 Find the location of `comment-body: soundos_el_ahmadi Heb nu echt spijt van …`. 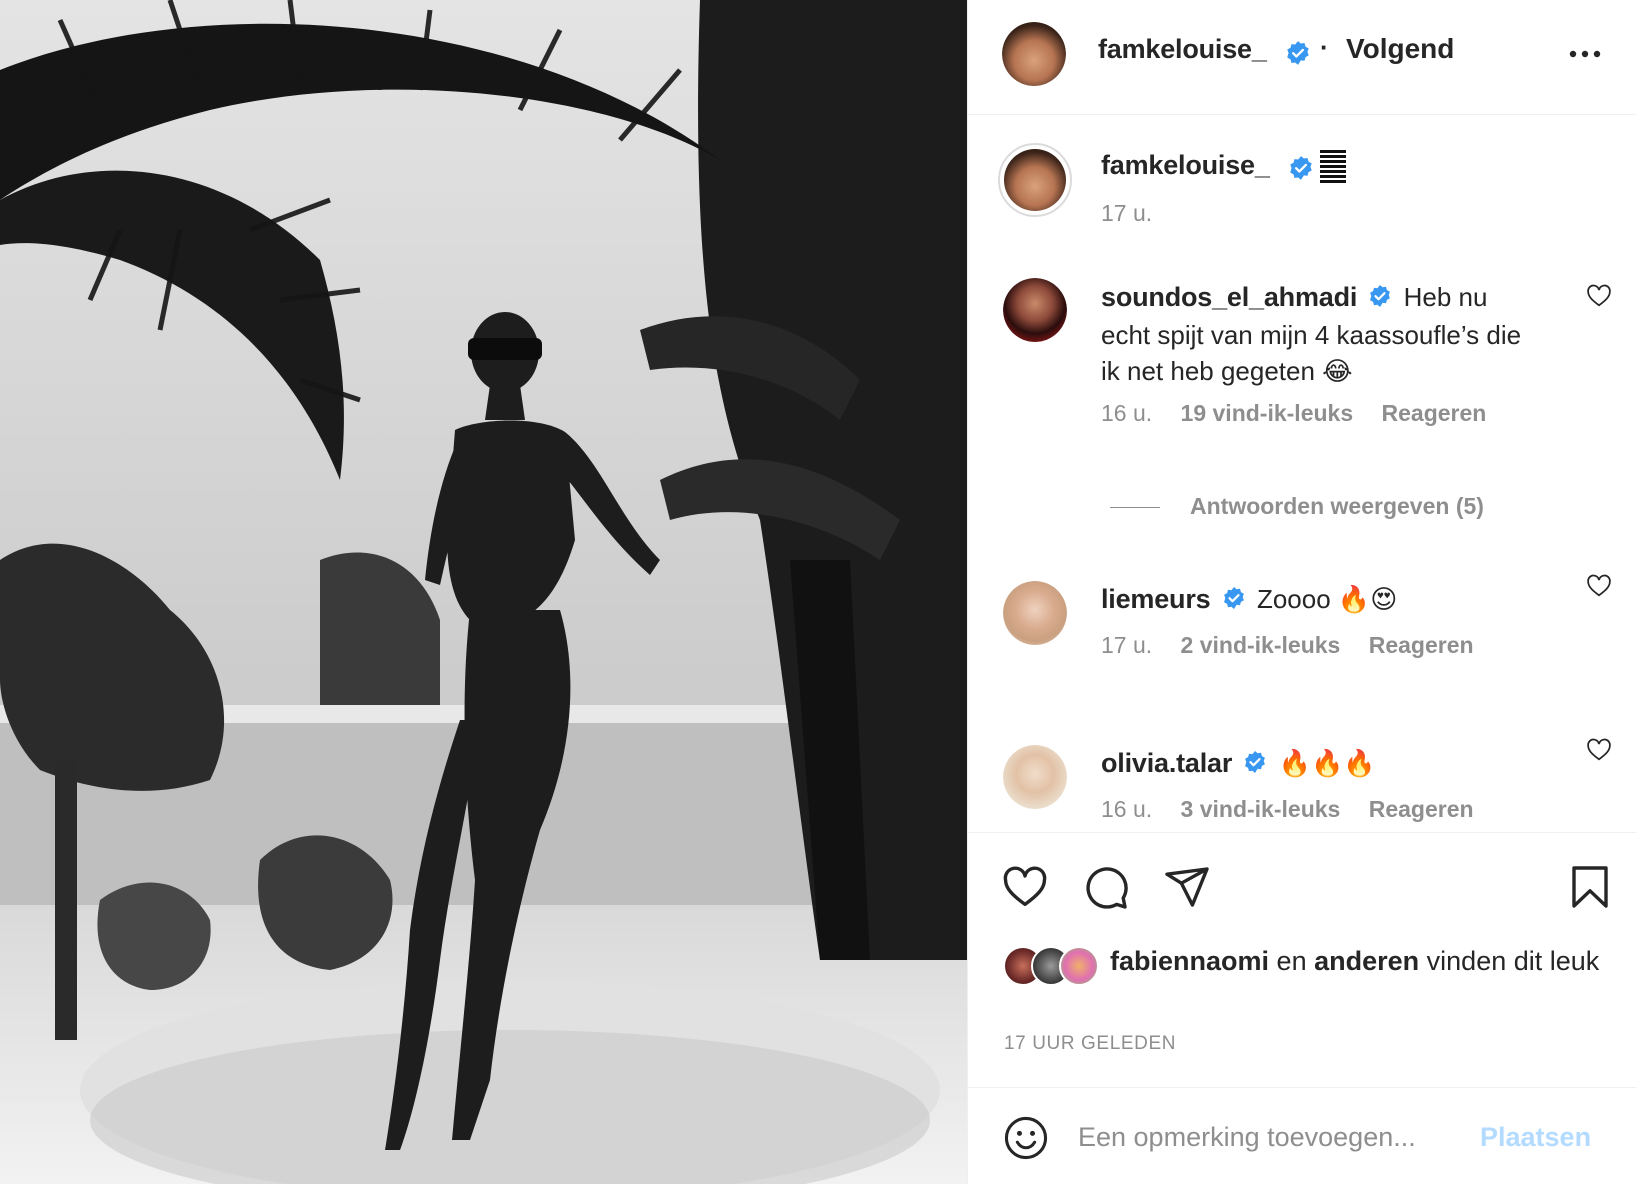

comment-body: soundos_el_ahmadi Heb nu echt spijt van … is located at coordinates (1321, 334).